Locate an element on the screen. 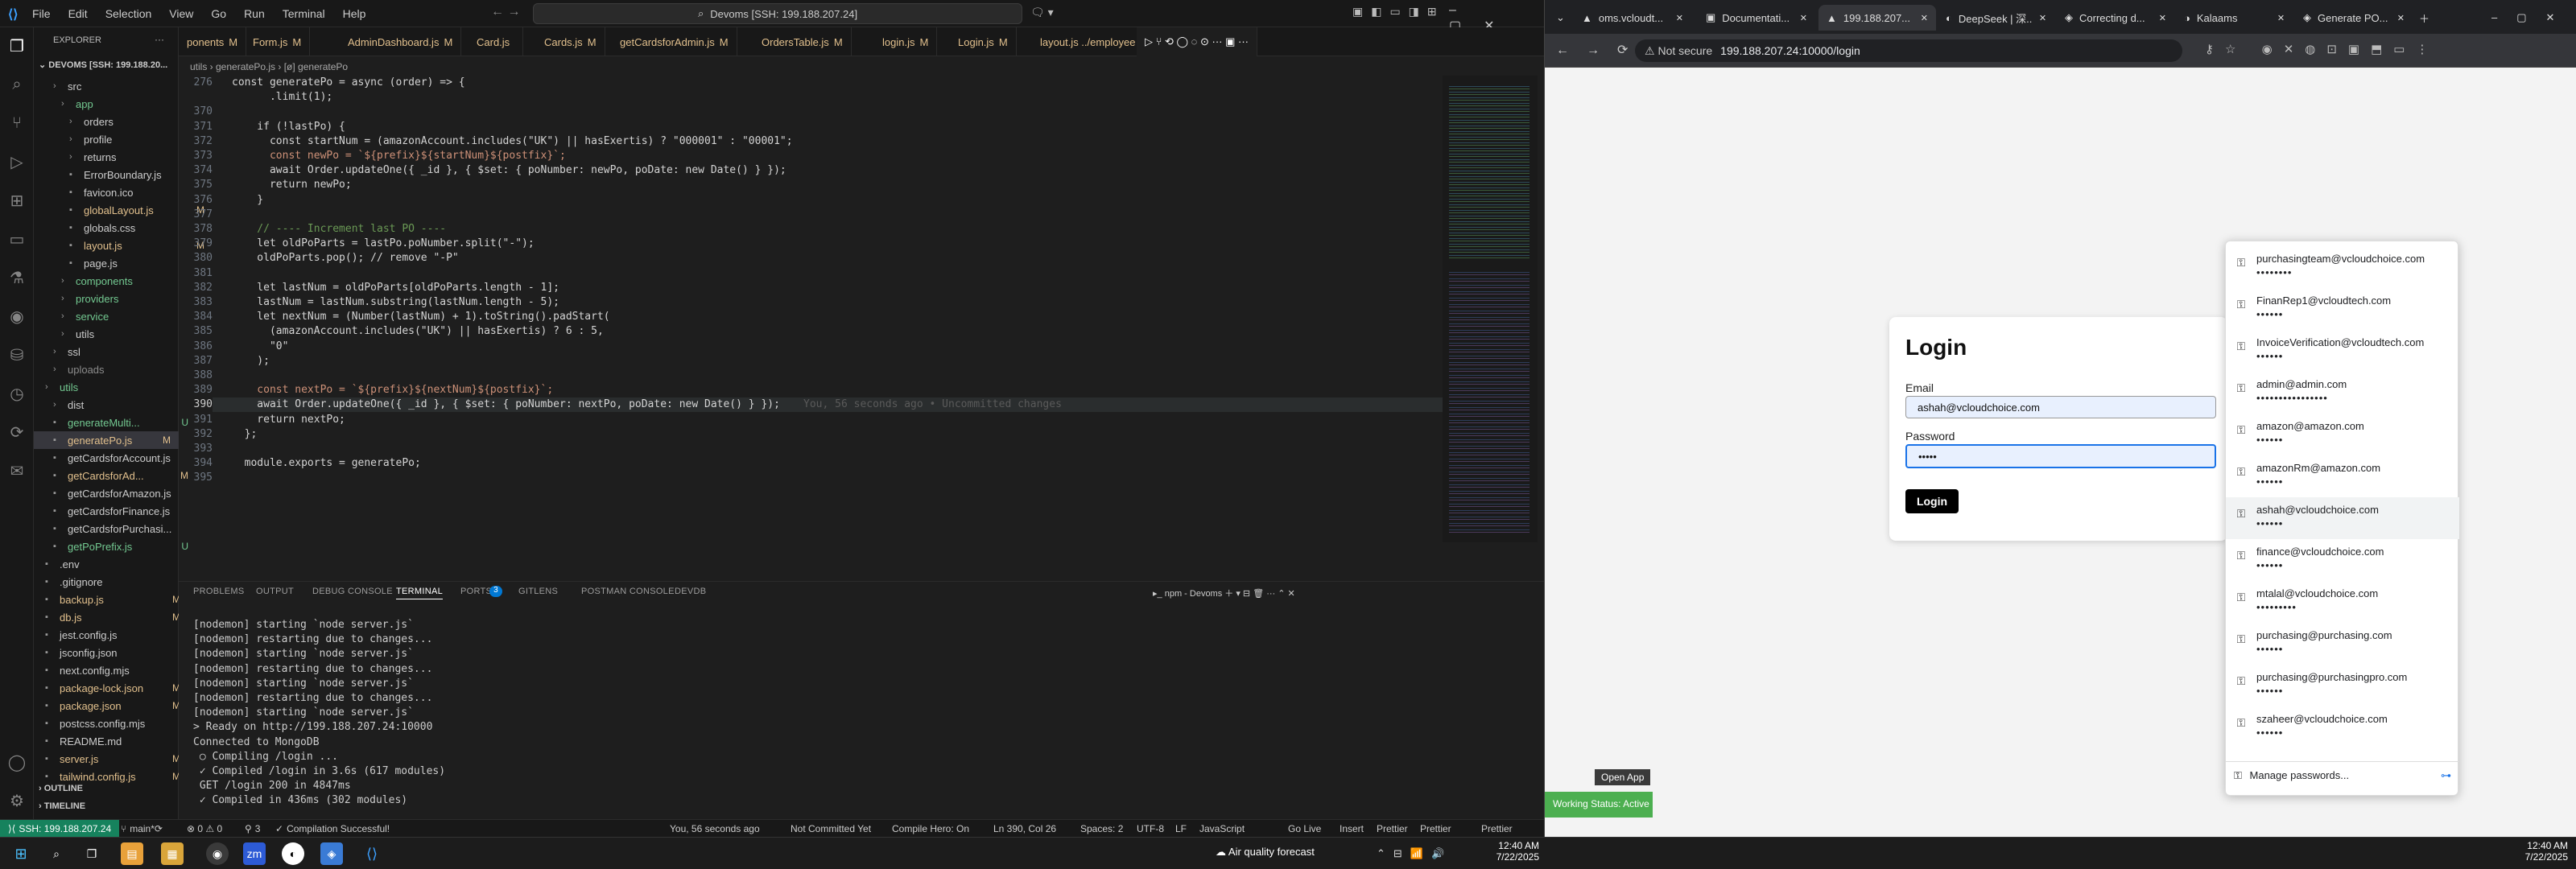 The image size is (2576, 869). panel-tab: TERMINAL is located at coordinates (420, 593).